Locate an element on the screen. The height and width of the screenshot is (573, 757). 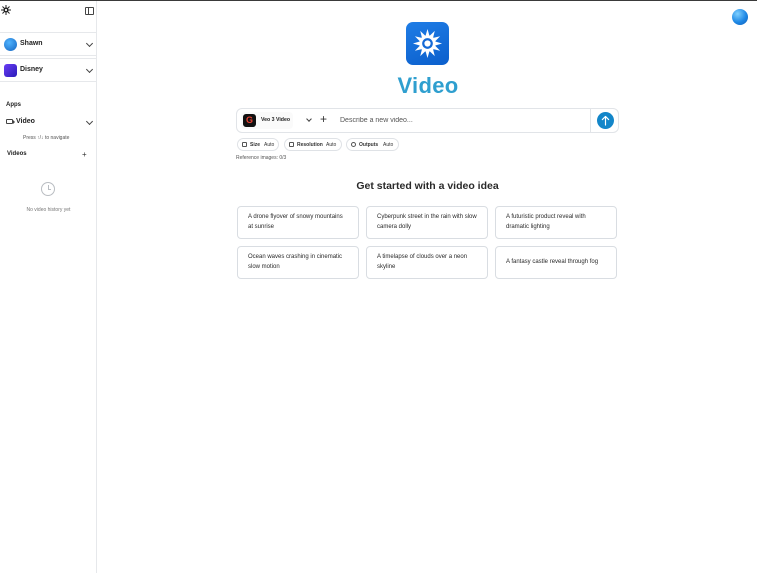
clock-icon is located at coordinates (48, 189).